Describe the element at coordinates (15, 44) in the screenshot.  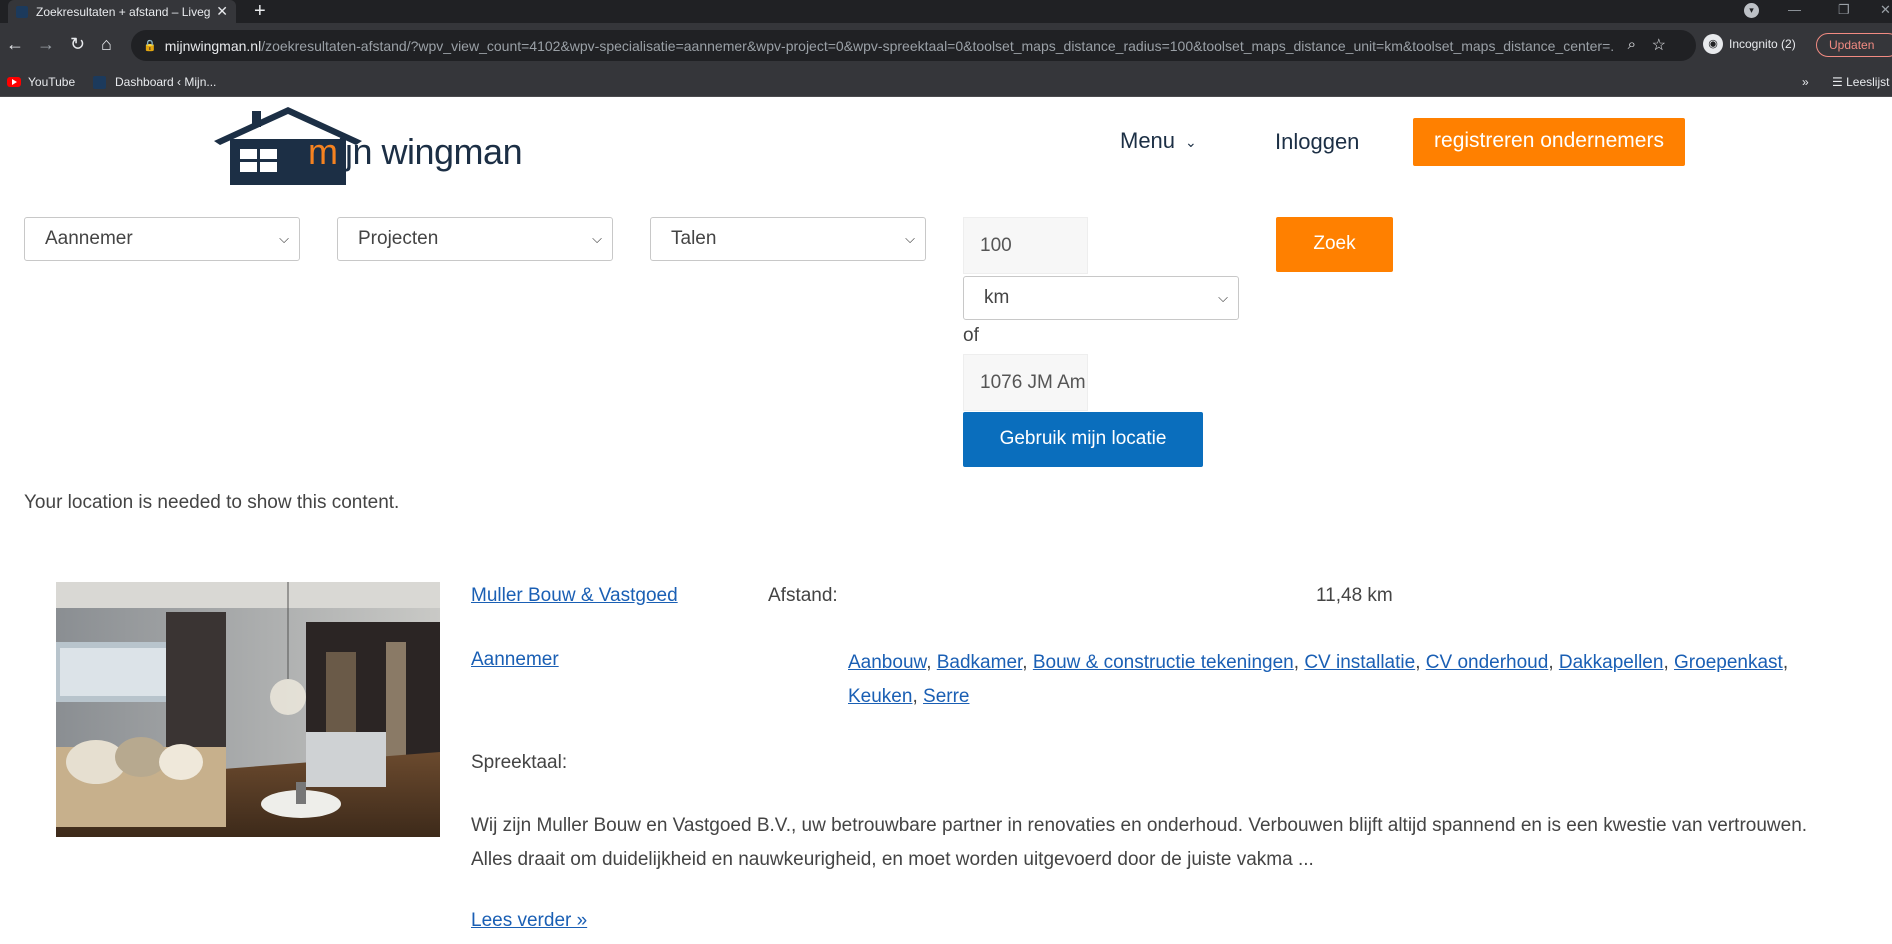
I see `back-icon: ←` at that location.